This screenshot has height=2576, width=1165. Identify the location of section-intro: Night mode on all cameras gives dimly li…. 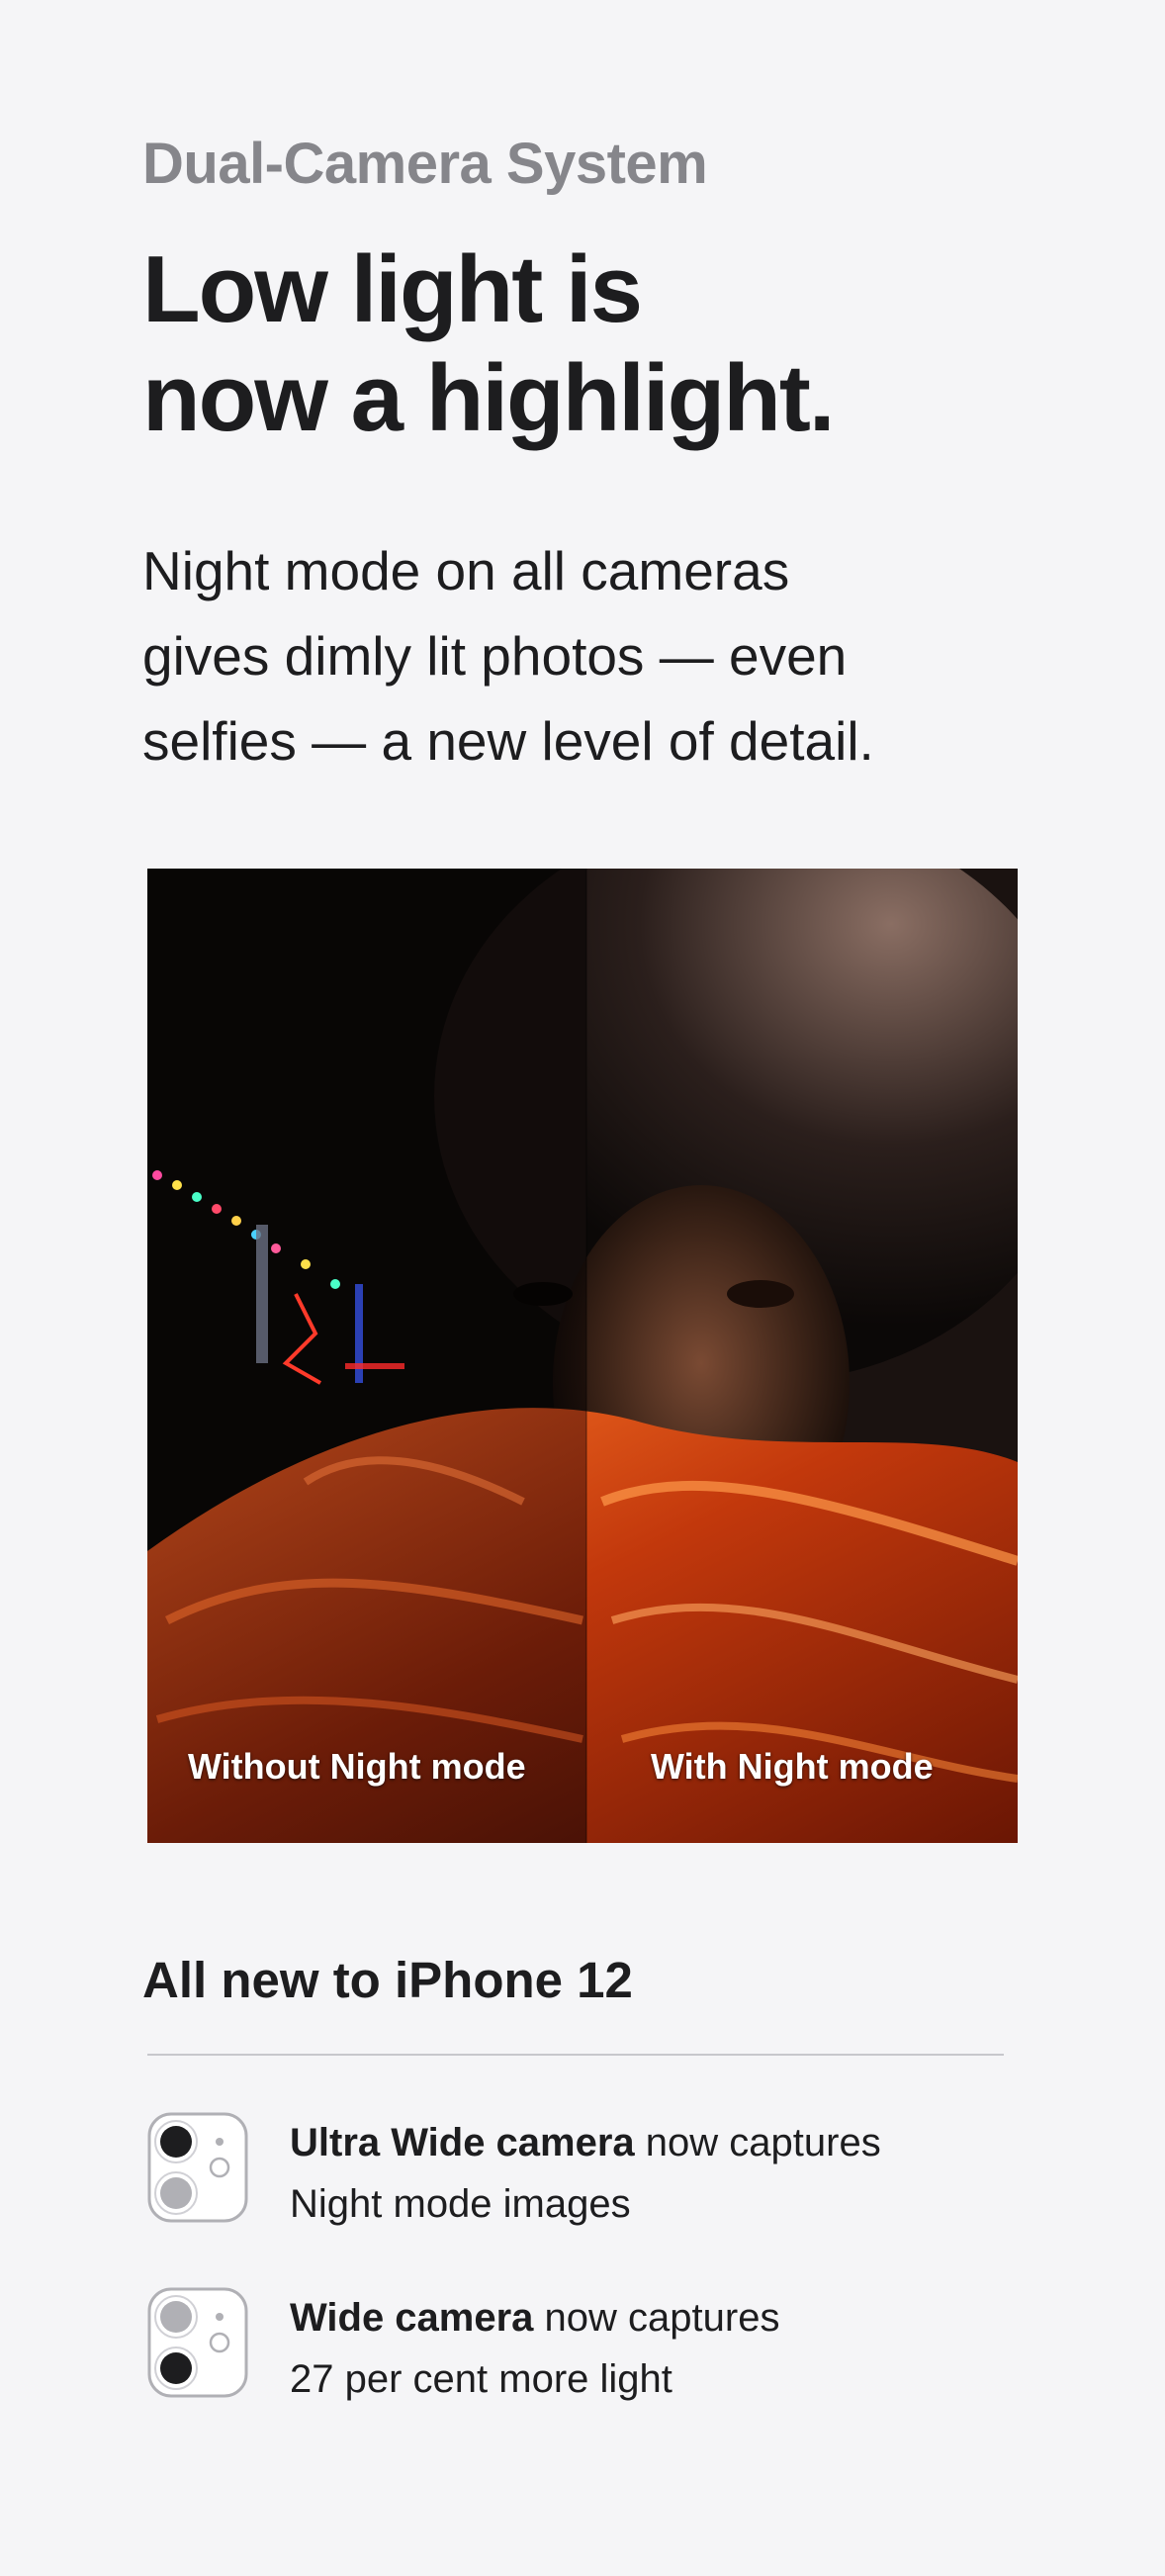
(587, 655).